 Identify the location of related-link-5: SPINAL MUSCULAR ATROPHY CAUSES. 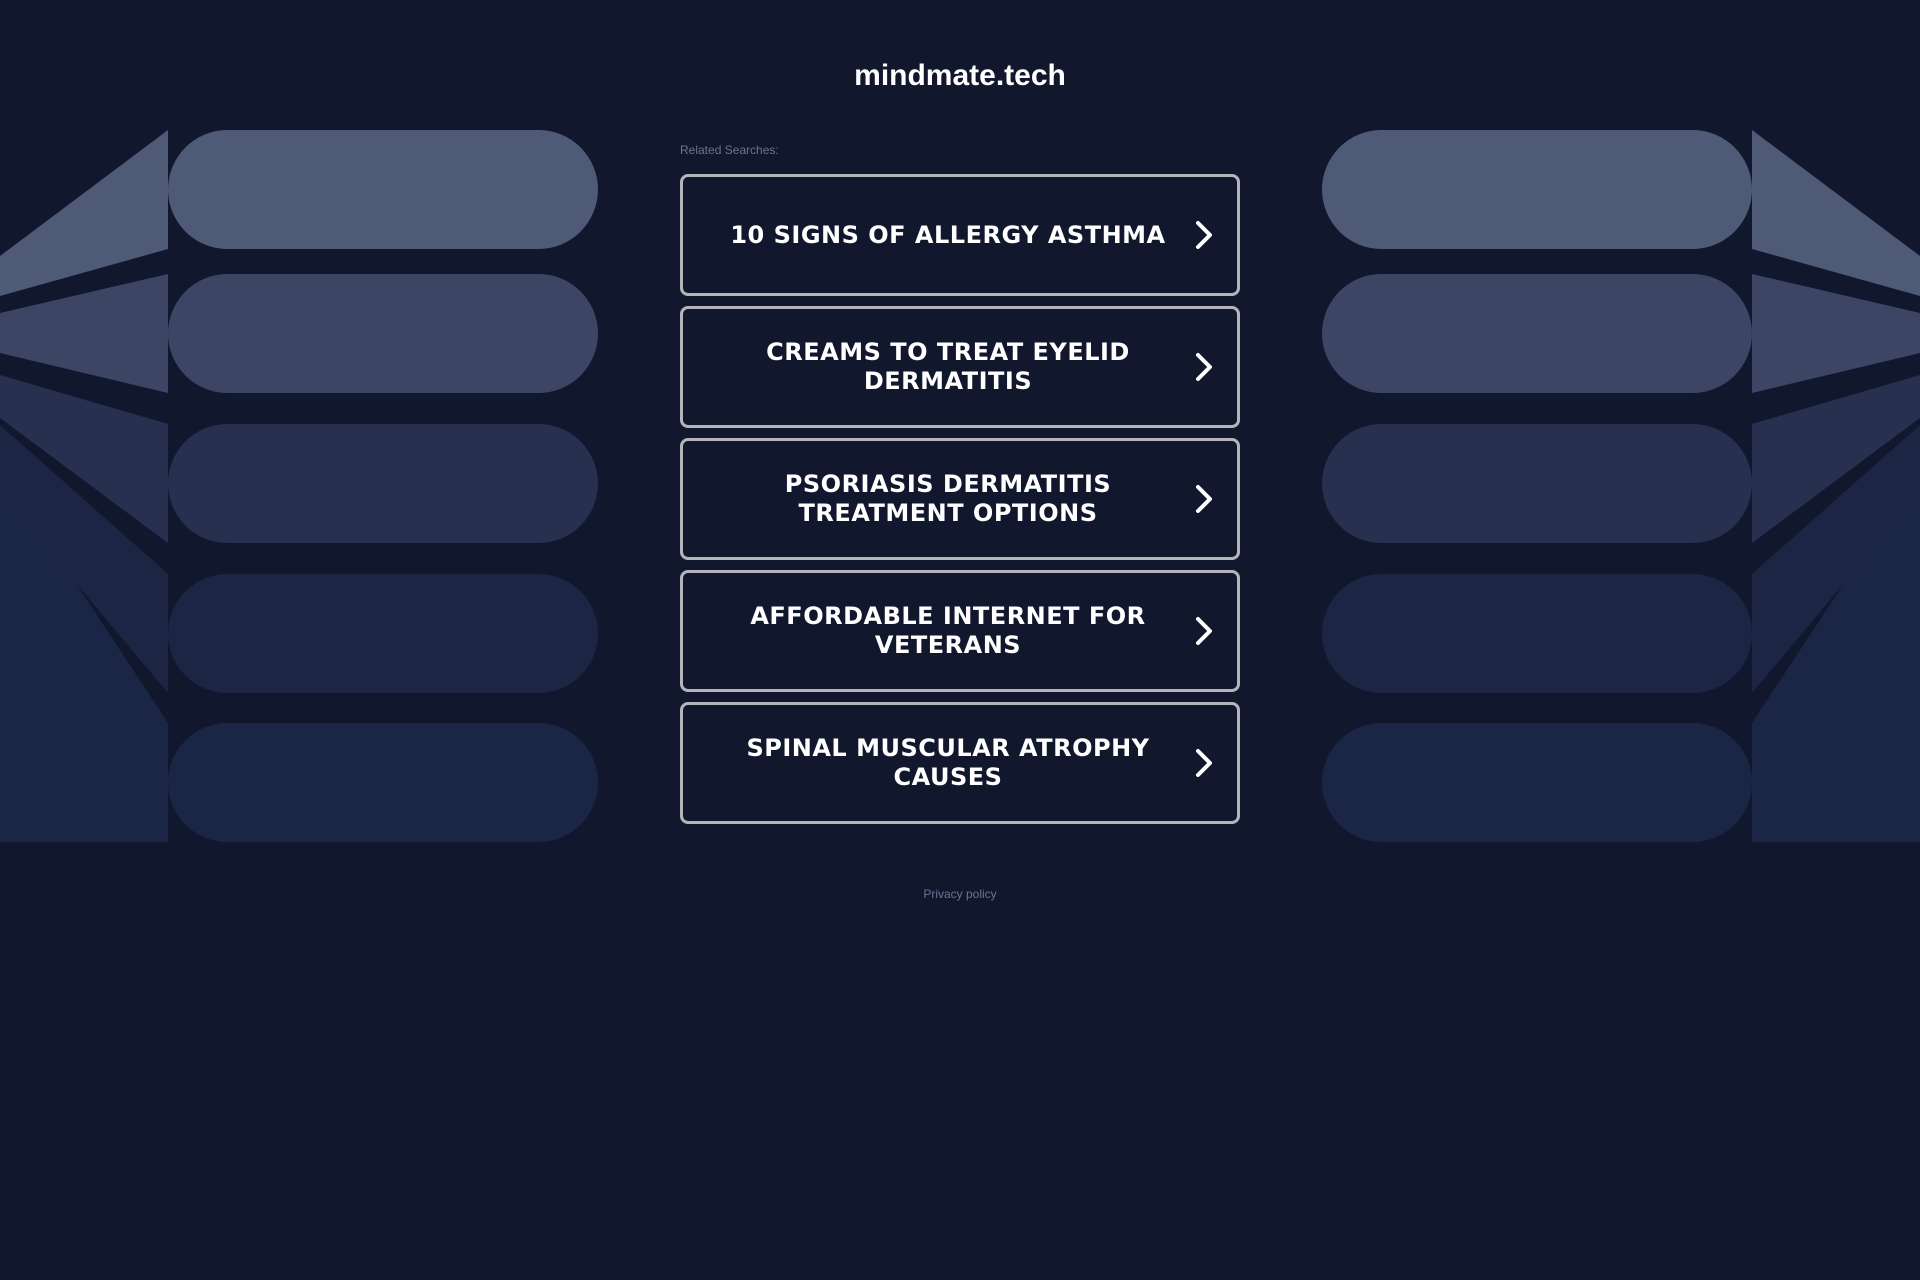
(960, 763).